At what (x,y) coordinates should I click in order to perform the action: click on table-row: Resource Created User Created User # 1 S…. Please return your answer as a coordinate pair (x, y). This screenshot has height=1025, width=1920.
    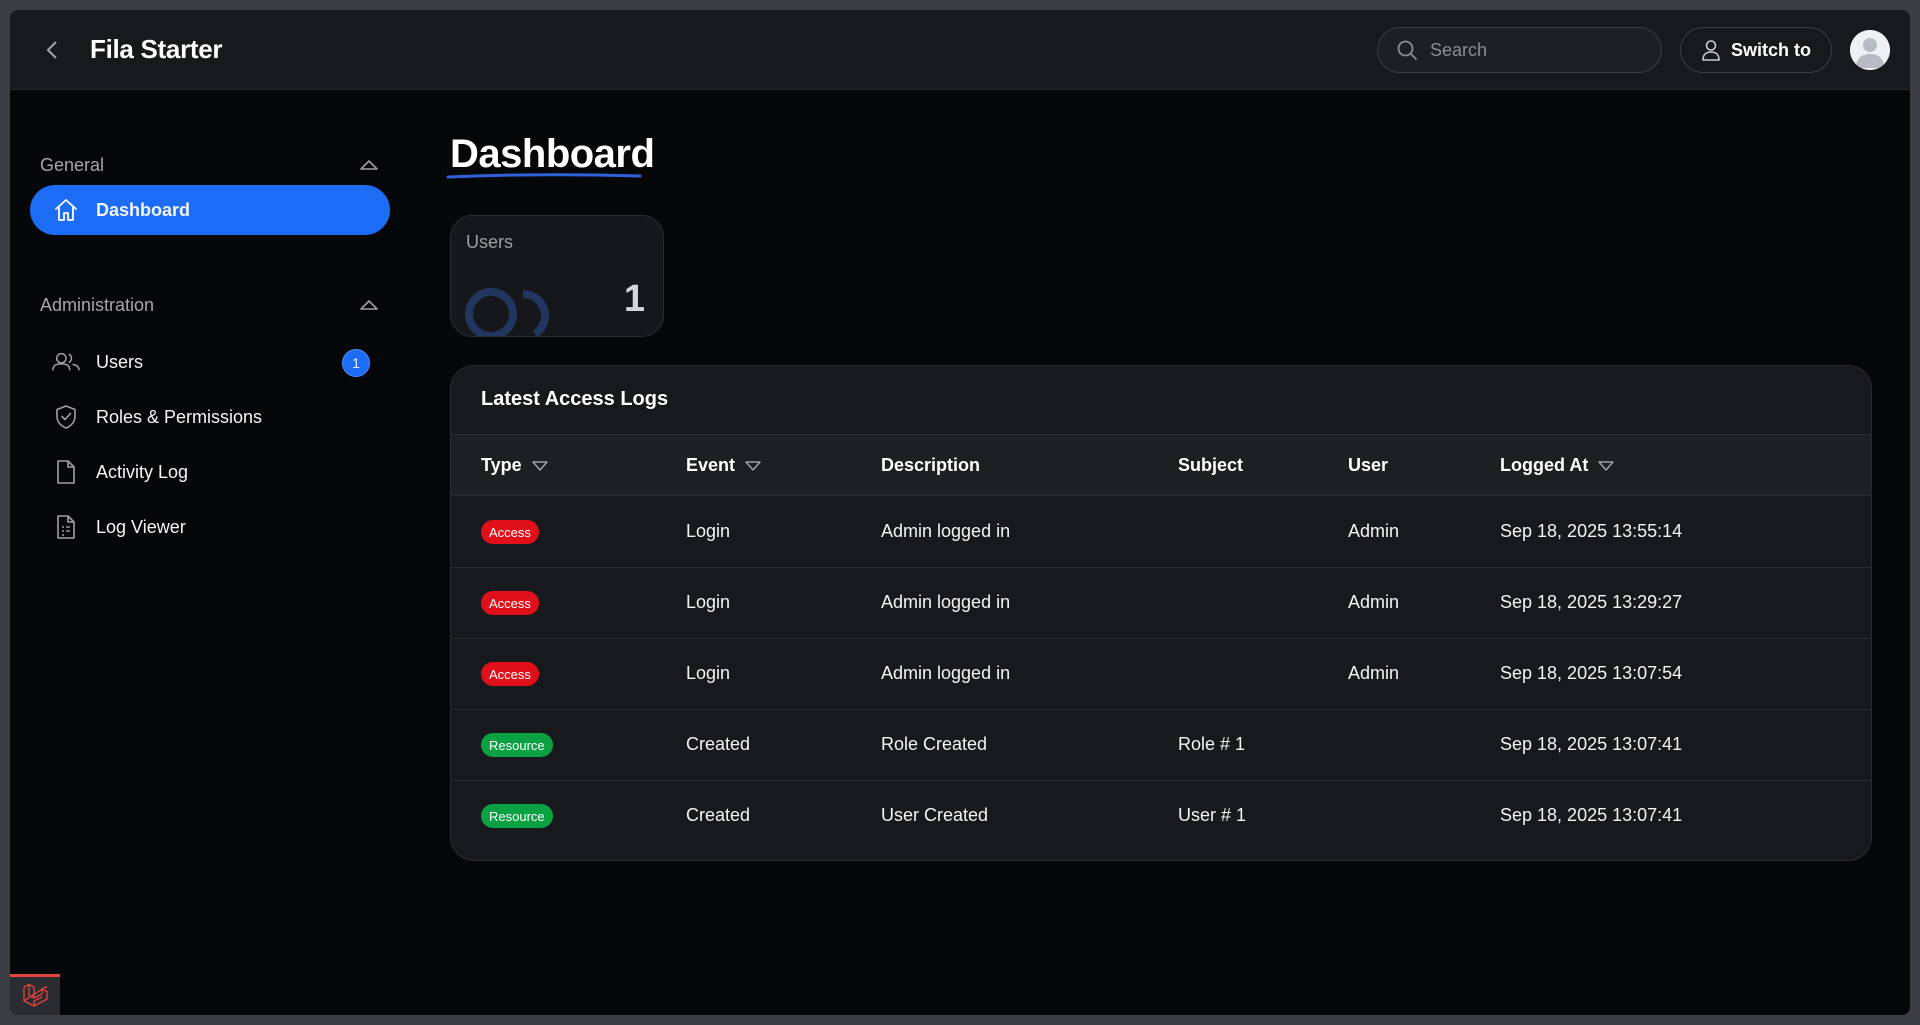
    Looking at the image, I should click on (1161, 816).